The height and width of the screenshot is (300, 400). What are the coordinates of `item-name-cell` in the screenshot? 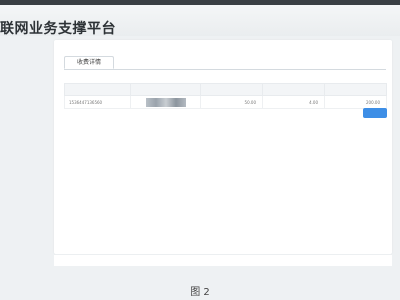 It's located at (165, 102).